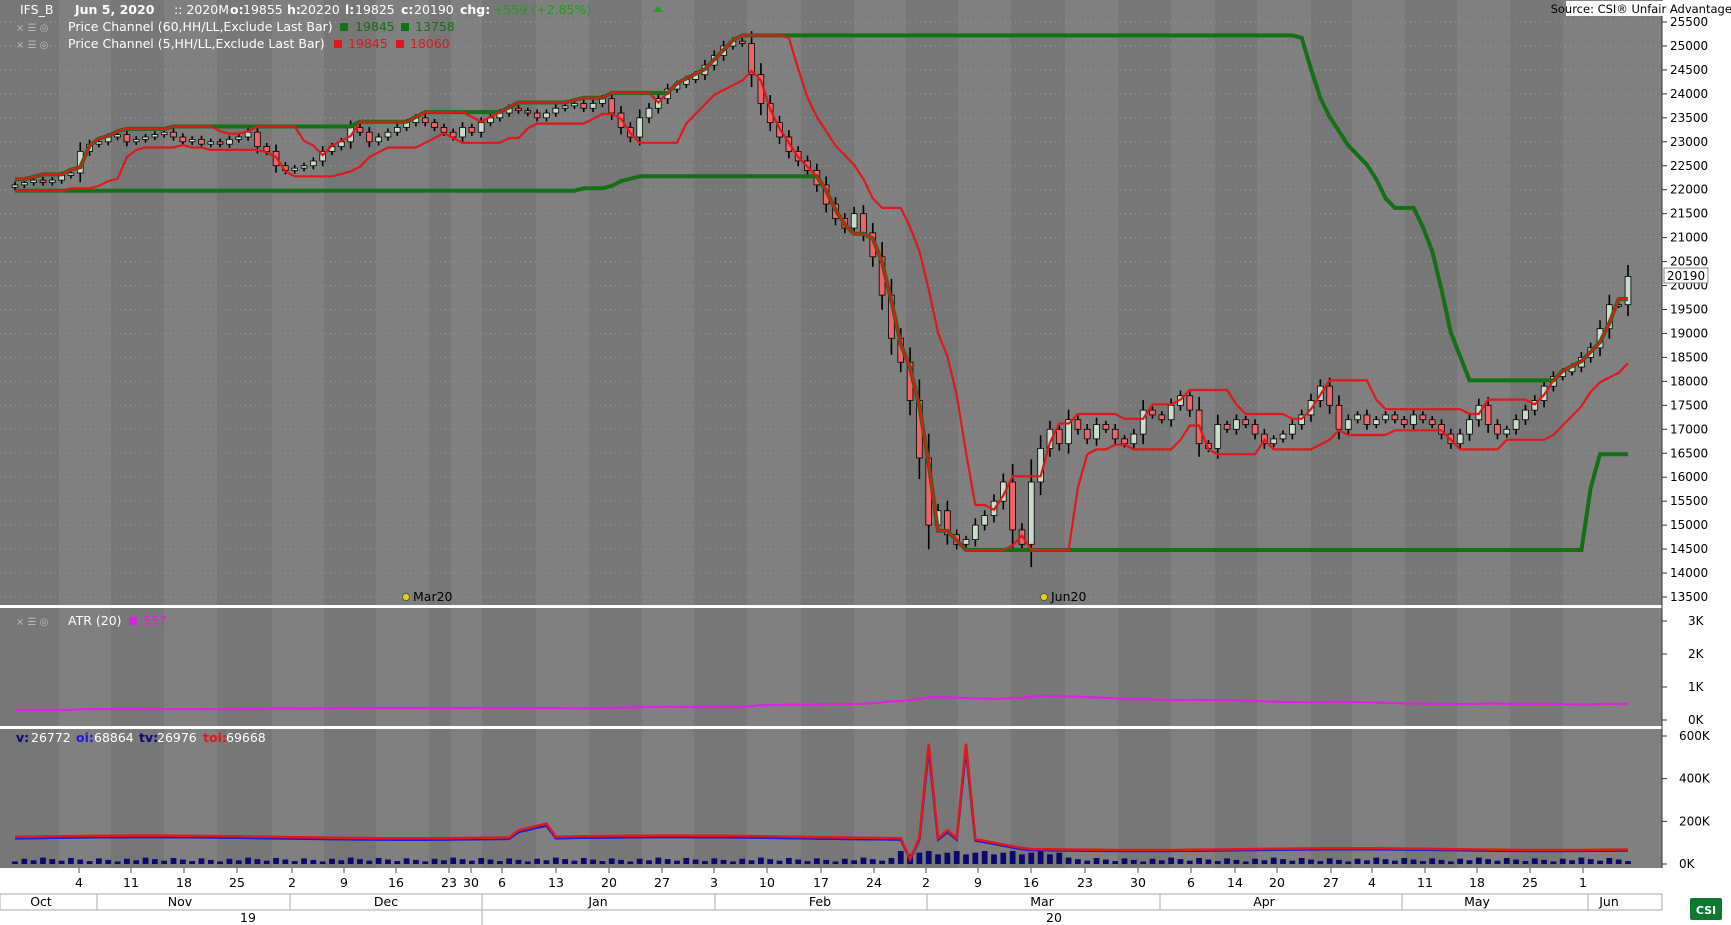 Image resolution: width=1731 pixels, height=925 pixels. What do you see at coordinates (1689, 573) in the screenshot?
I see `price-tick-label: 14000` at bounding box center [1689, 573].